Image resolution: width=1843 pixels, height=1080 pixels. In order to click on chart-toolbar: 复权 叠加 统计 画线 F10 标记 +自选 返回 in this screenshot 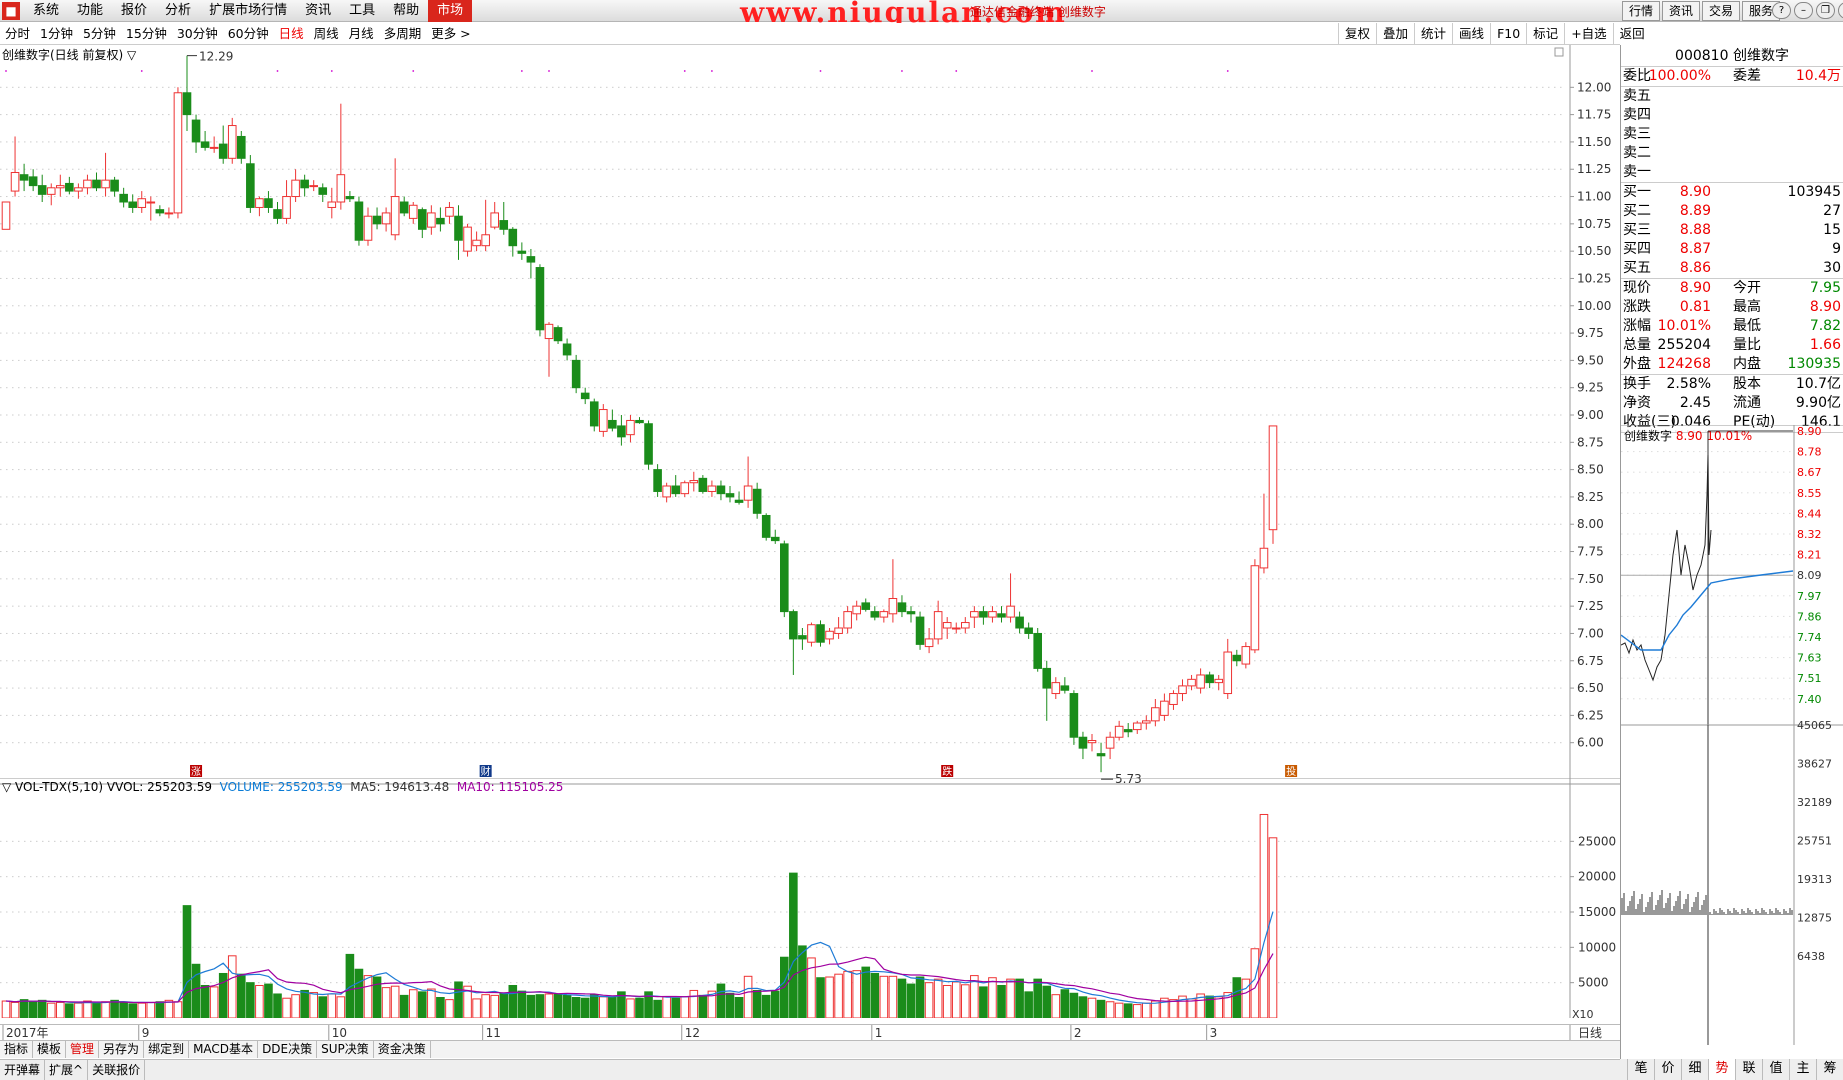, I will do `click(1494, 34)`.